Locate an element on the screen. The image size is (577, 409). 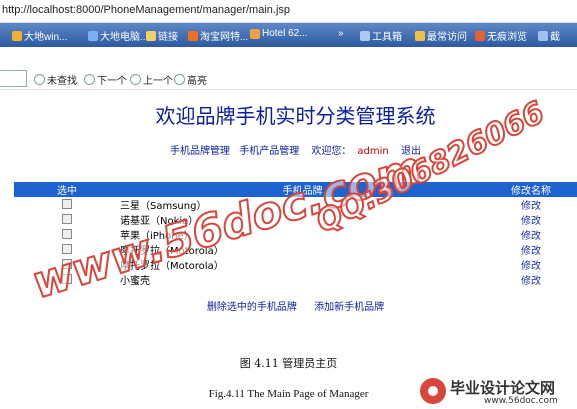
table-row: 苹果（iPhone） 修改 is located at coordinates (295, 234).